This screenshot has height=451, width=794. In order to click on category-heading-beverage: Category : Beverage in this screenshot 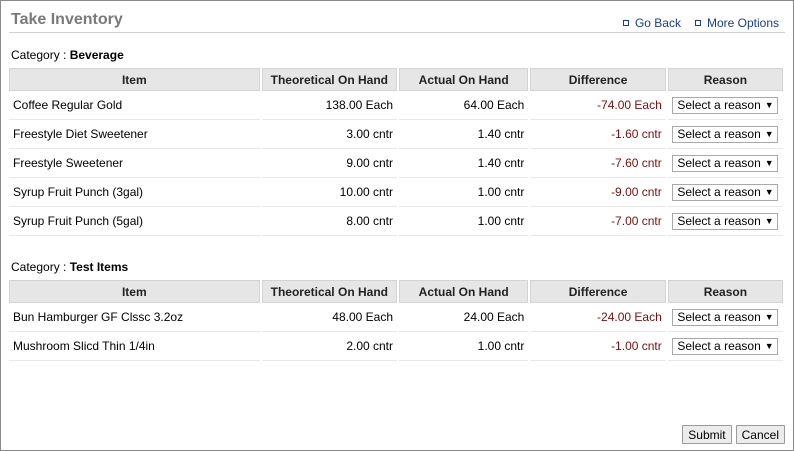, I will do `click(397, 55)`.